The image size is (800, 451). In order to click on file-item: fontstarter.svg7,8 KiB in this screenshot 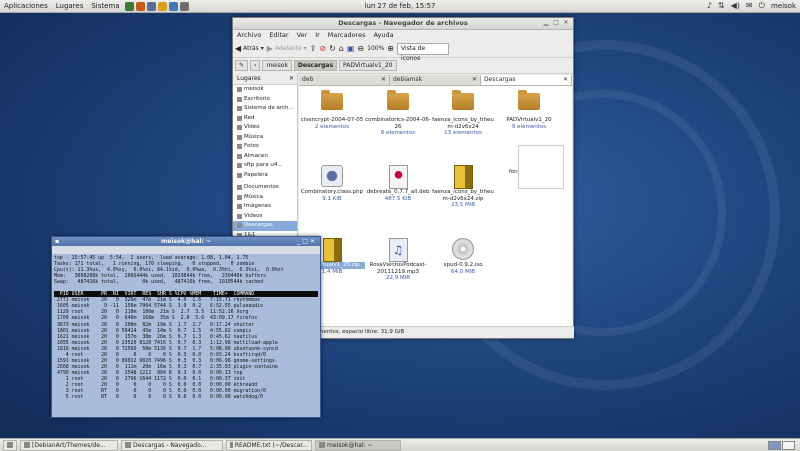, I will do `click(530, 167)`.